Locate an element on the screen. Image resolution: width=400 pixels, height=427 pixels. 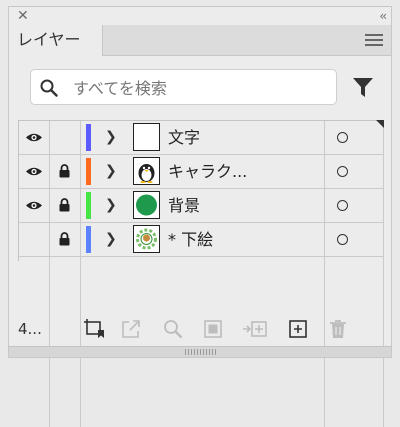
layer-name: 背景 is located at coordinates (184, 205).